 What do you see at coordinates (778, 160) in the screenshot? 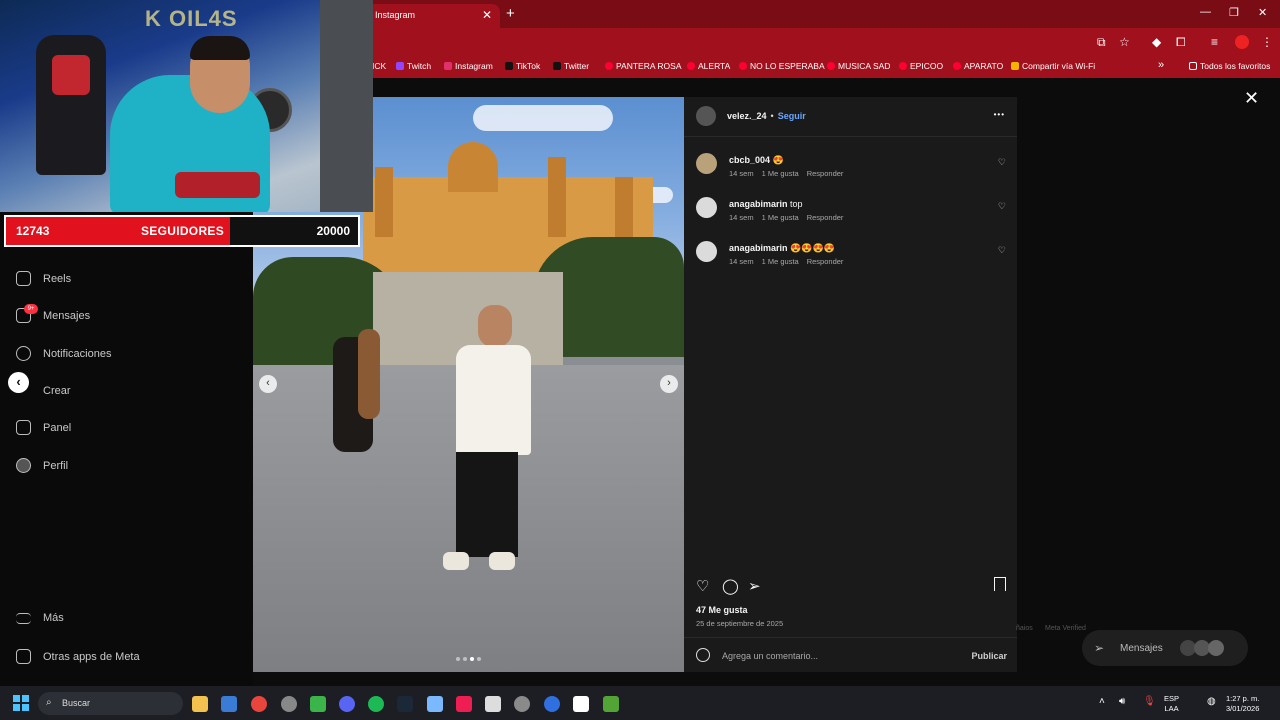
I see `comment-text: 😍` at bounding box center [778, 160].